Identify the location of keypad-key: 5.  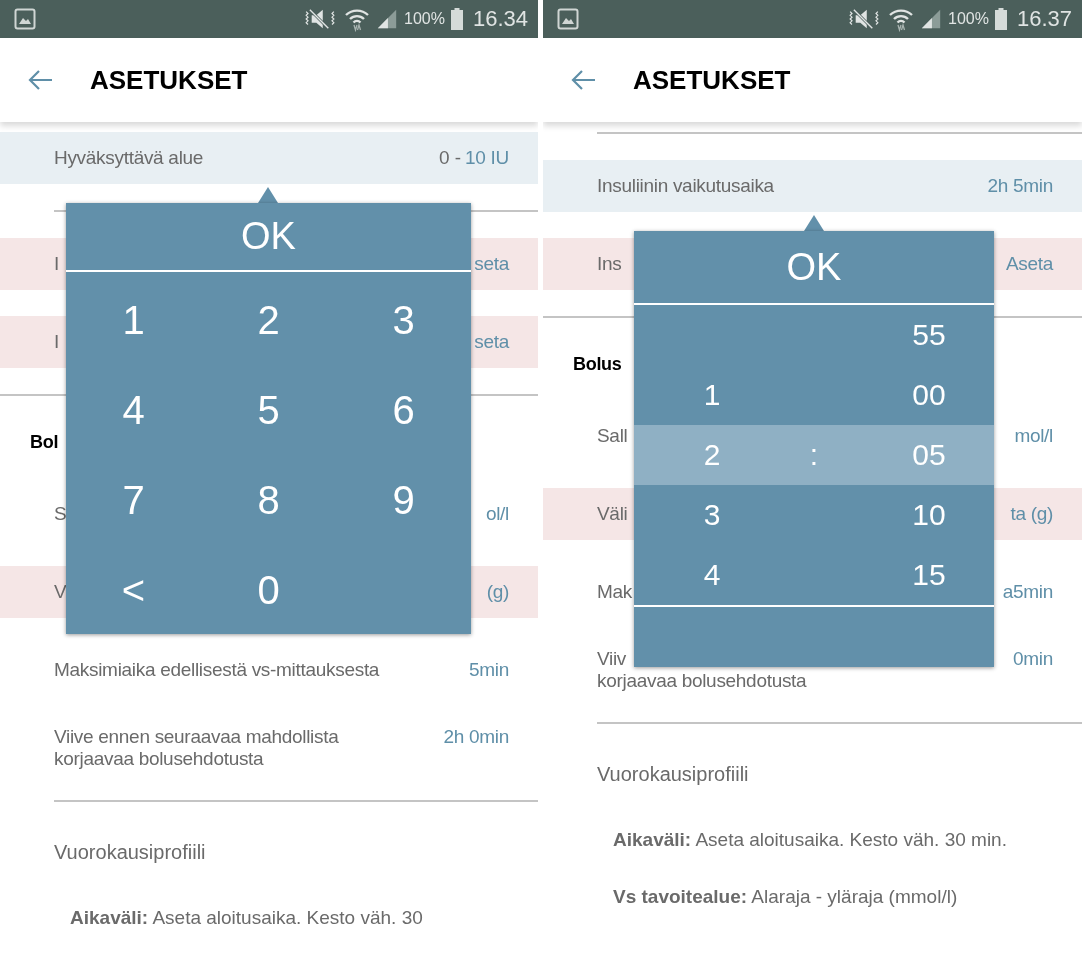
(268, 410).